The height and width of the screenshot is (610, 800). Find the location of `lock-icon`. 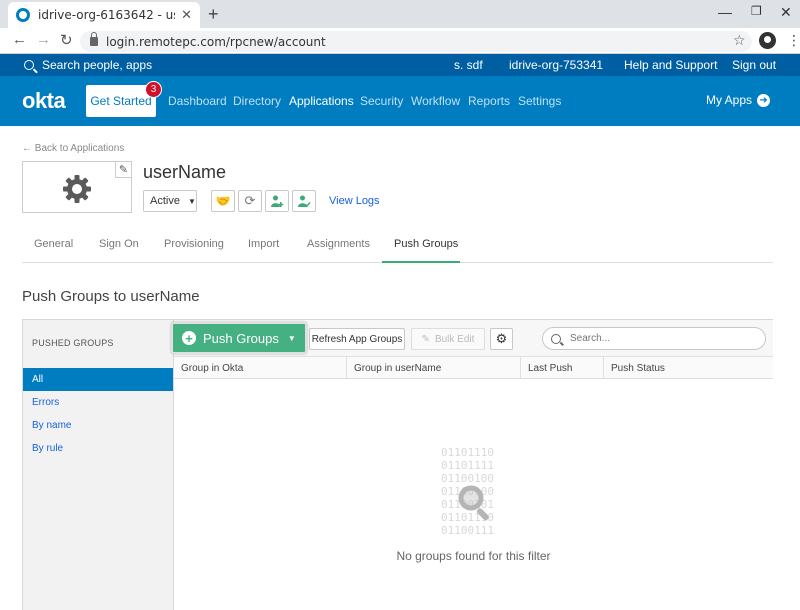

lock-icon is located at coordinates (94, 39).